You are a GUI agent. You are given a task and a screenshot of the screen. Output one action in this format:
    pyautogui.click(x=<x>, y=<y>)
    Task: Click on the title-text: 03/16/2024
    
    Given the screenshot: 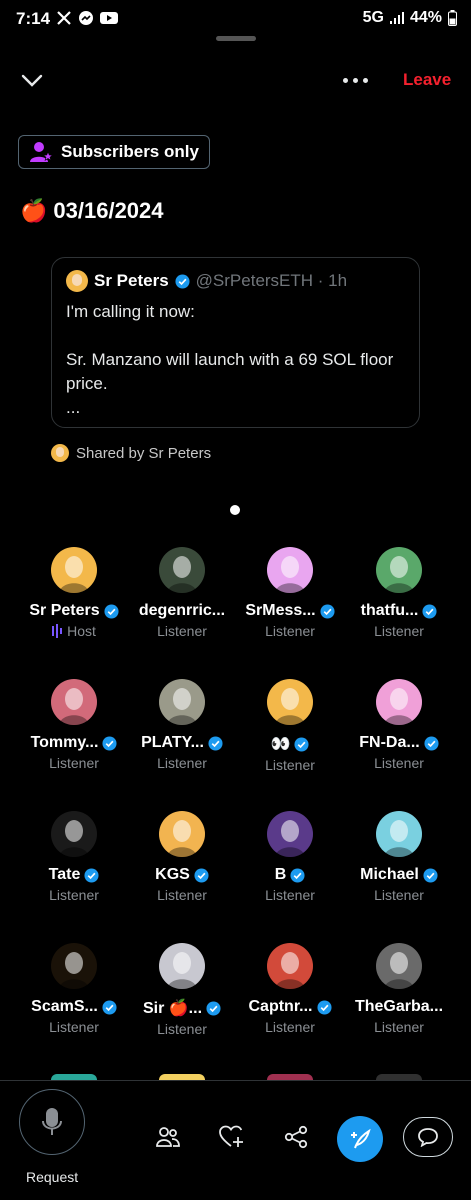 What is the action you would take?
    pyautogui.click(x=108, y=210)
    